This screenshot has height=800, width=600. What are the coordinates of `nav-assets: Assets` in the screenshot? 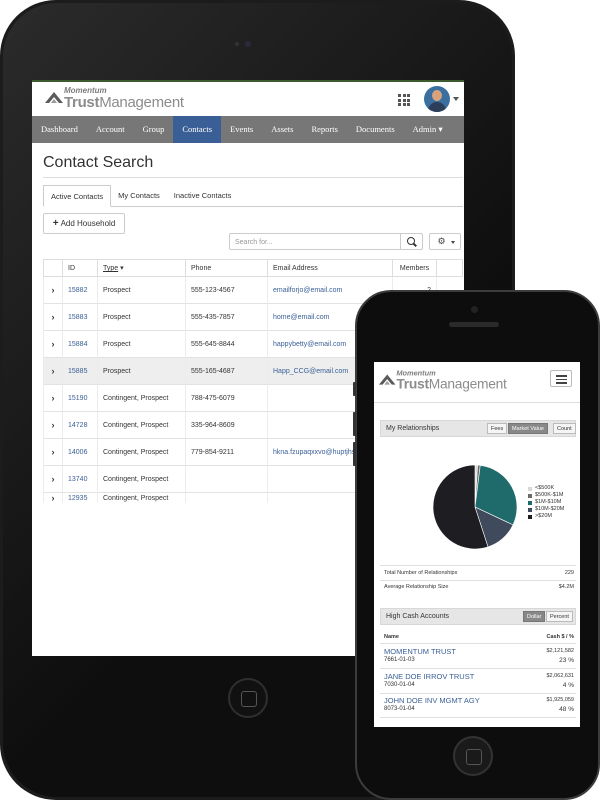 It's located at (282, 129).